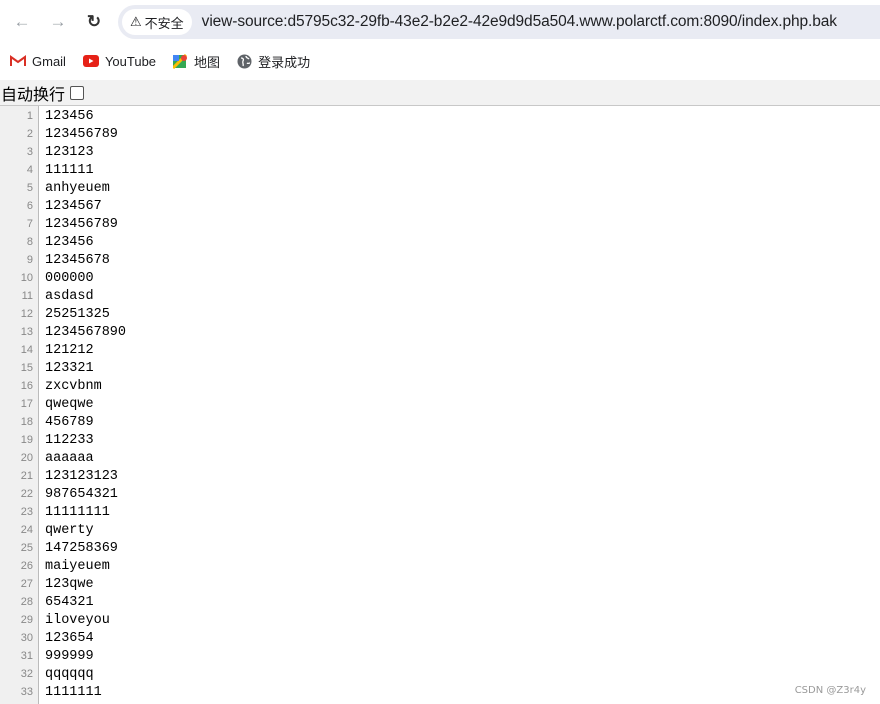 Image resolution: width=880 pixels, height=704 pixels. Describe the element at coordinates (440, 530) in the screenshot. I see `source-line: 24 qwerty` at that location.